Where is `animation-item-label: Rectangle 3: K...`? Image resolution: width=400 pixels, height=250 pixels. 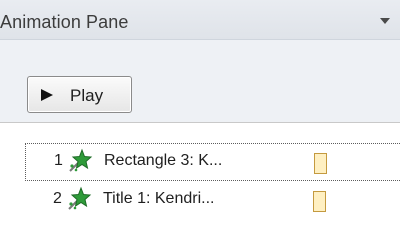 animation-item-label: Rectangle 3: K... is located at coordinates (163, 160).